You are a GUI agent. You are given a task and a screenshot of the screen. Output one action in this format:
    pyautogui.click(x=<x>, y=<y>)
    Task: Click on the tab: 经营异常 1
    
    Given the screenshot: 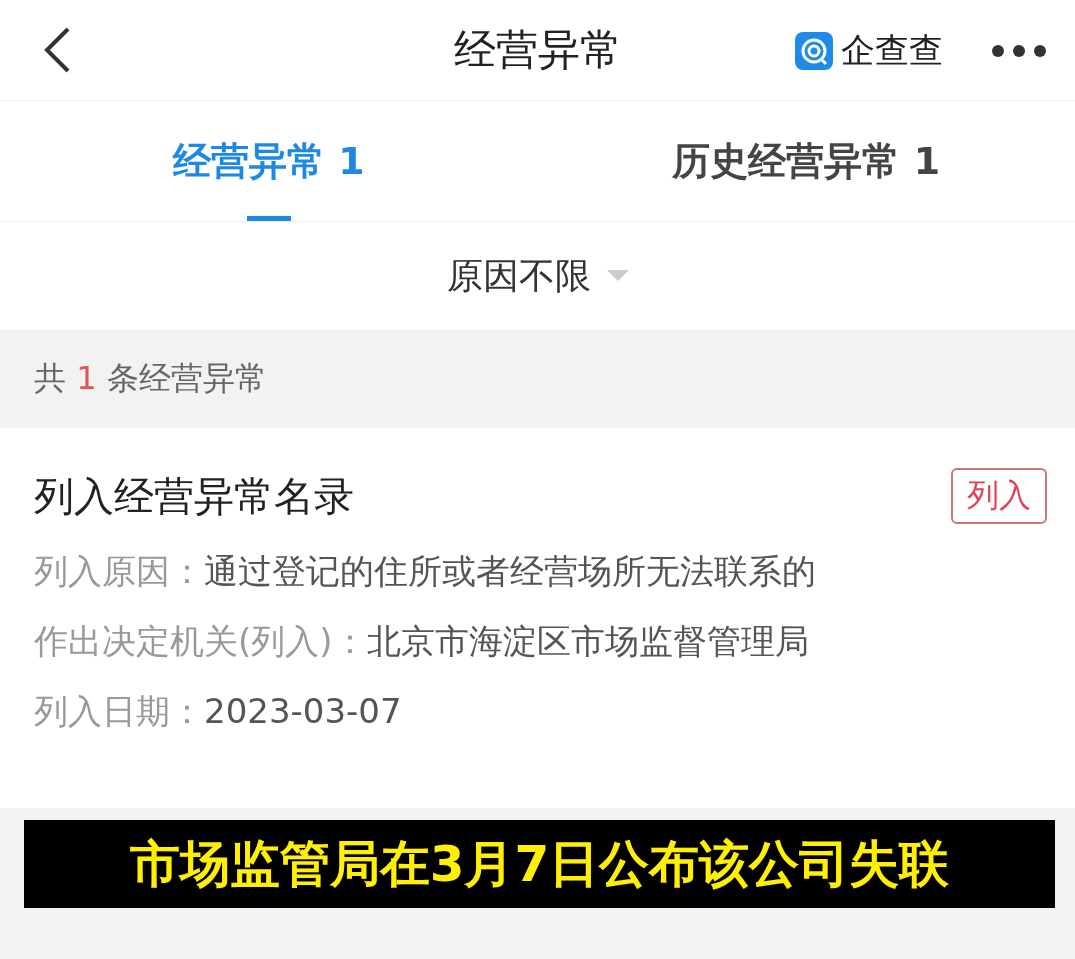 What is the action you would take?
    pyautogui.click(x=269, y=161)
    